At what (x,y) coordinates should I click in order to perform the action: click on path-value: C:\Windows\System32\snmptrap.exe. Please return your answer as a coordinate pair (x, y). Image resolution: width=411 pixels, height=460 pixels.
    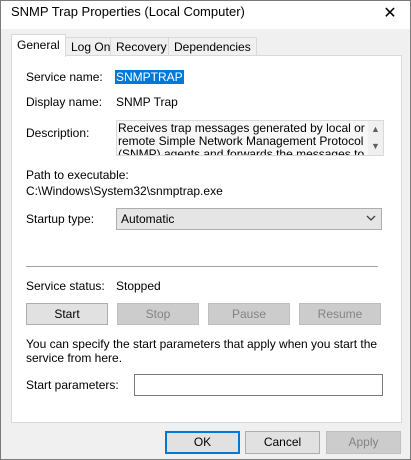
    Looking at the image, I should click on (124, 191).